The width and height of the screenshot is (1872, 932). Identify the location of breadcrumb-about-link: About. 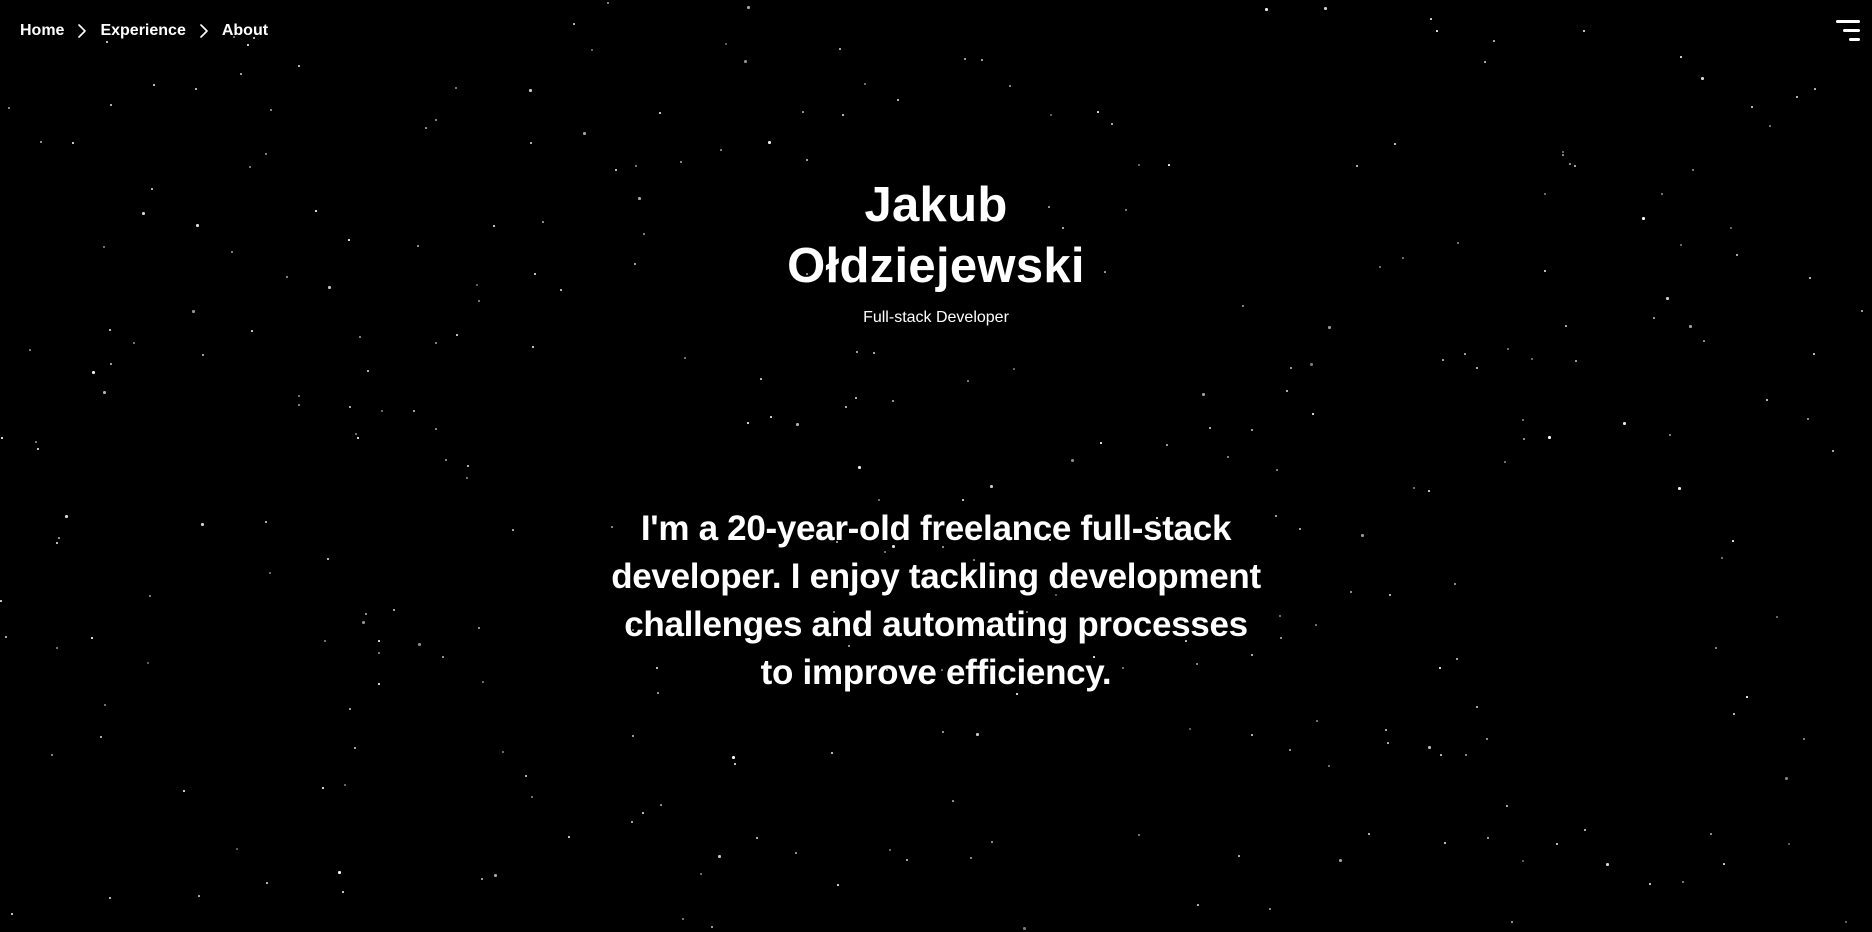
(245, 31).